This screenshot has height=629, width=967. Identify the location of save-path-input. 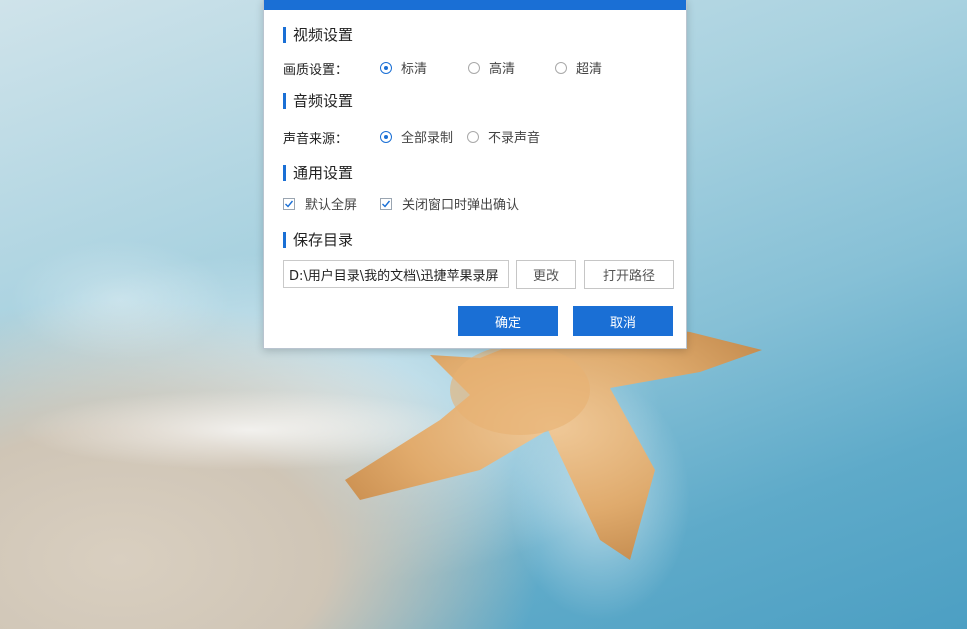
(396, 274).